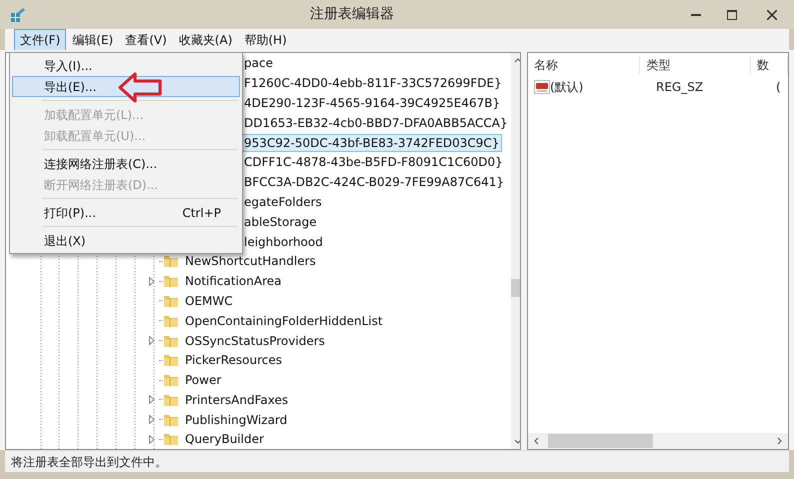 This screenshot has width=794, height=479. I want to click on value-type: REG_SZ, so click(679, 87).